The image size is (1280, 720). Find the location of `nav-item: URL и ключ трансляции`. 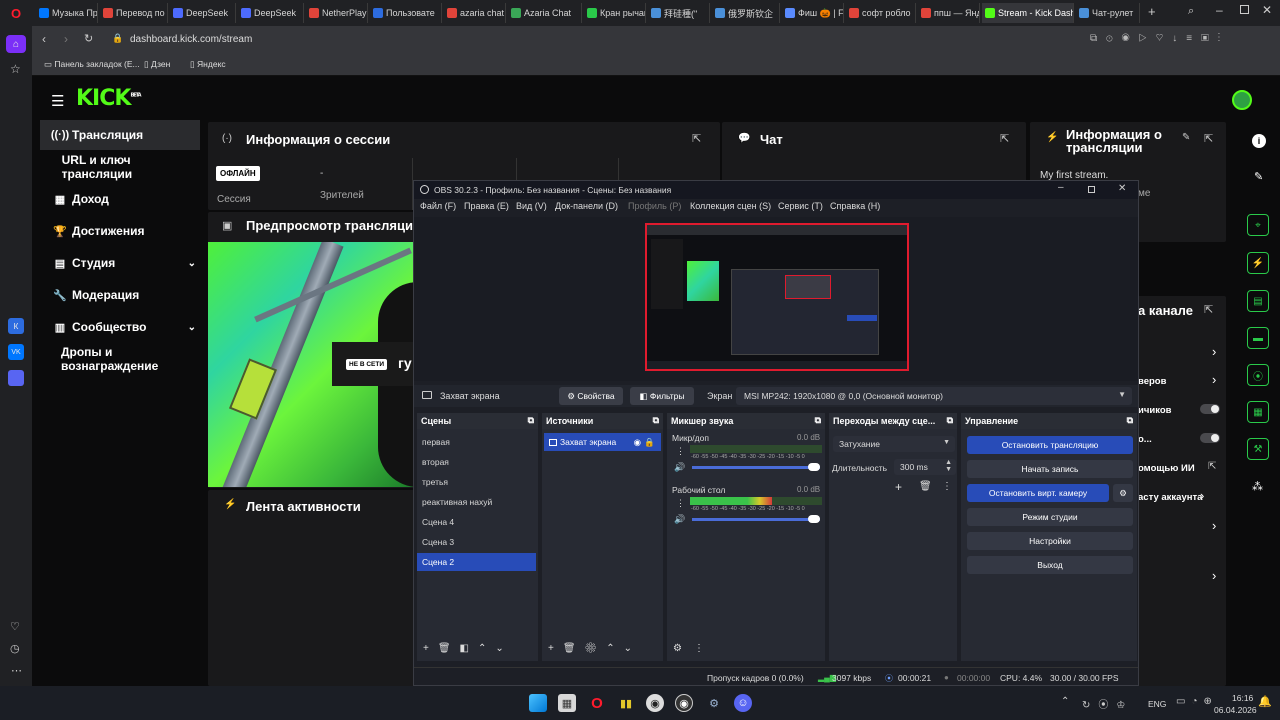

nav-item: URL и ключ трансляции is located at coordinates (120, 167).